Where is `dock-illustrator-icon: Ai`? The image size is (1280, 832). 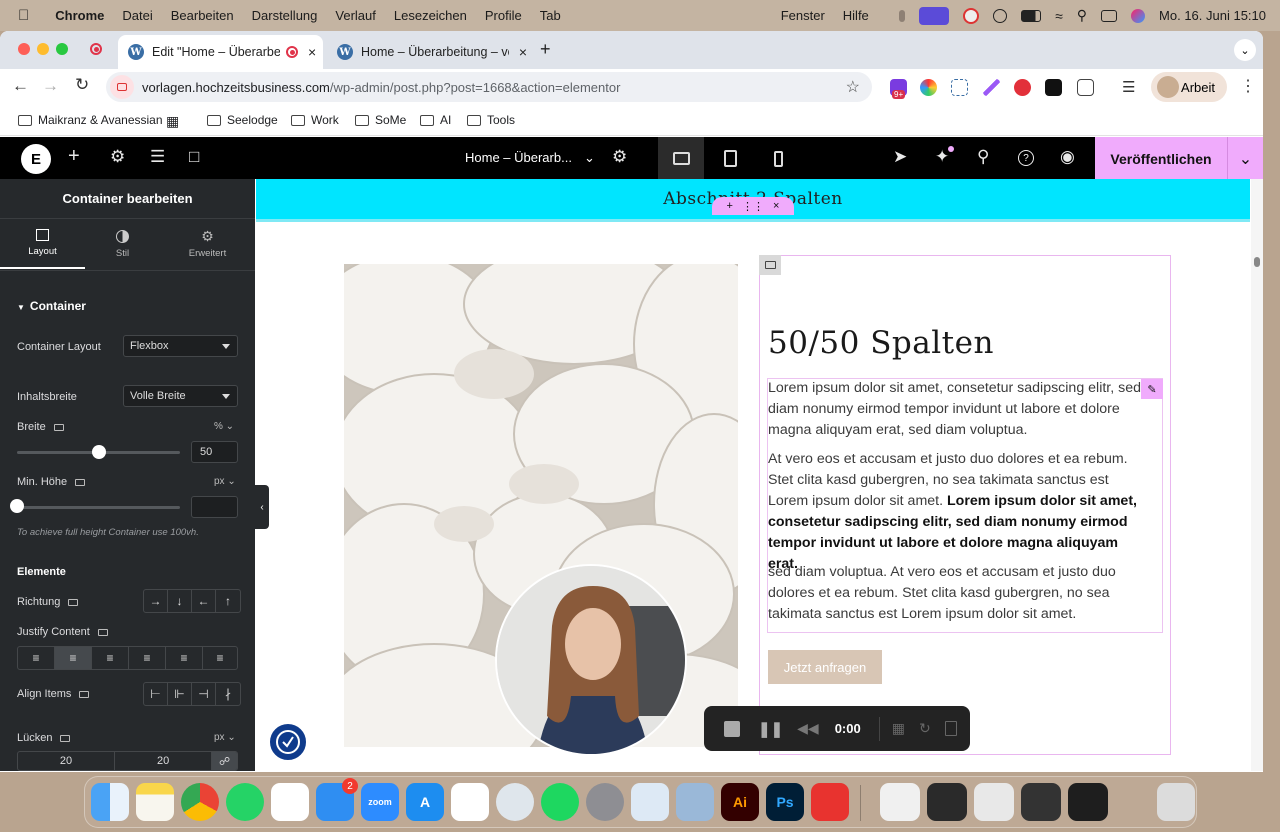
dock-illustrator-icon: Ai is located at coordinates (740, 802).